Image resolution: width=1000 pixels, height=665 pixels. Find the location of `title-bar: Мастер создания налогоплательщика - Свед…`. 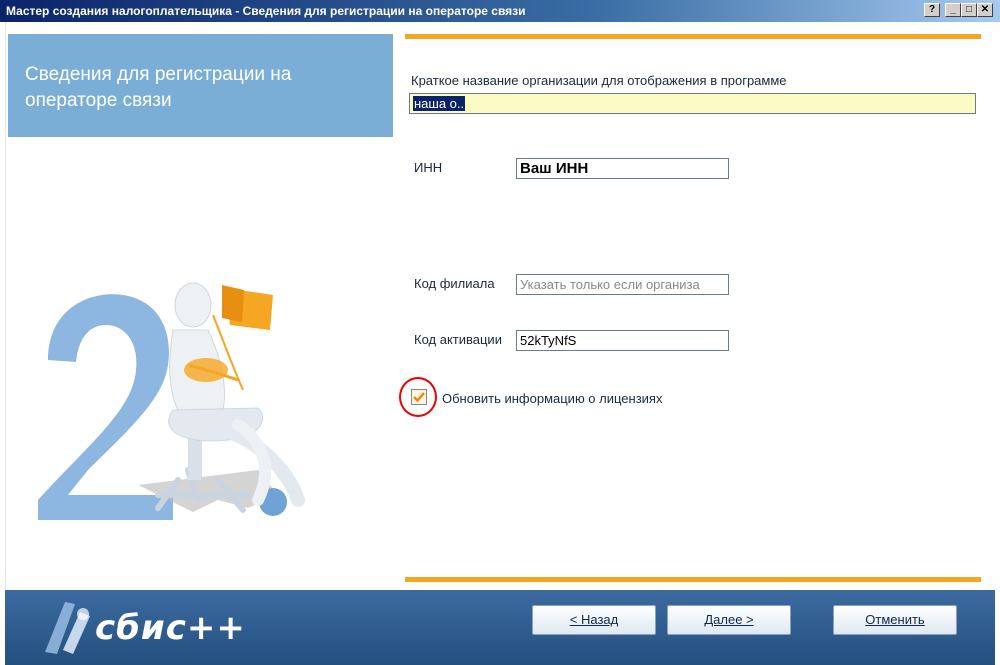

title-bar: Мастер создания налогоплательщика - Свед… is located at coordinates (500, 11).